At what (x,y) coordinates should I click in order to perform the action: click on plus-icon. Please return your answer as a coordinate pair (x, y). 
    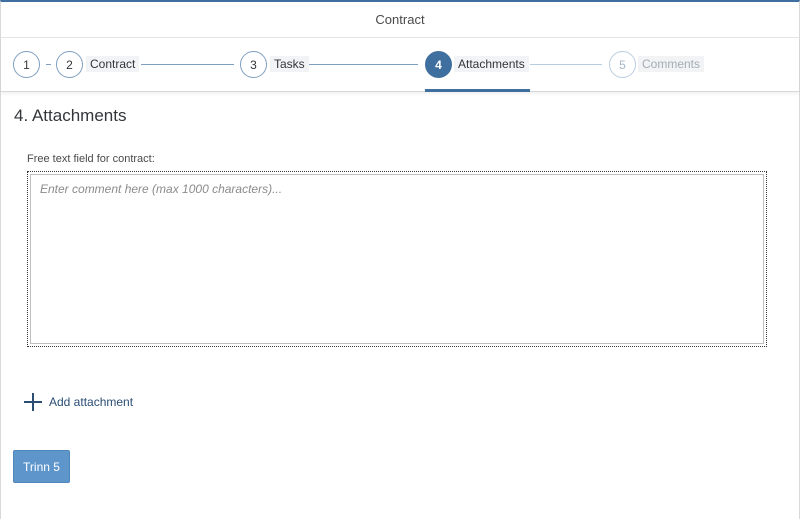
    Looking at the image, I should click on (33, 402).